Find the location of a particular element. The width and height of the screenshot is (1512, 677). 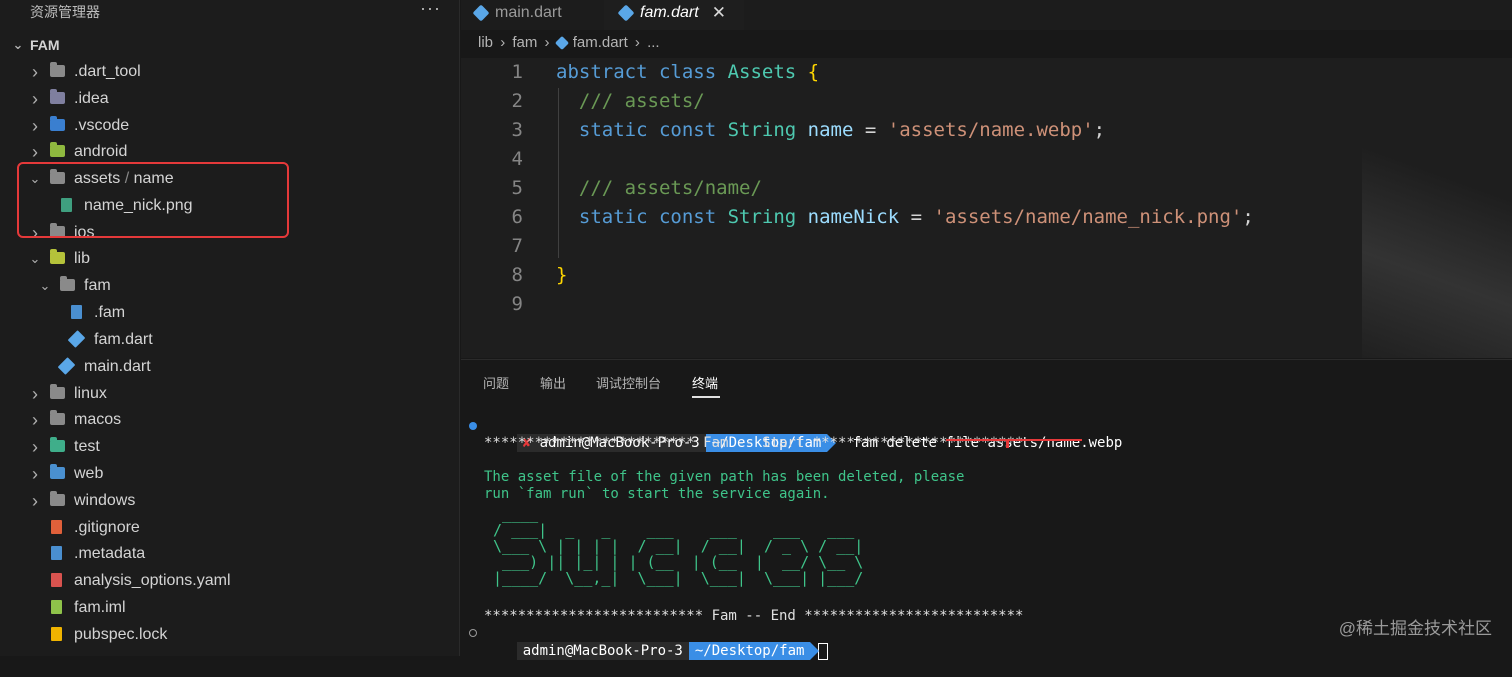

test-folder-icon is located at coordinates (57, 444).